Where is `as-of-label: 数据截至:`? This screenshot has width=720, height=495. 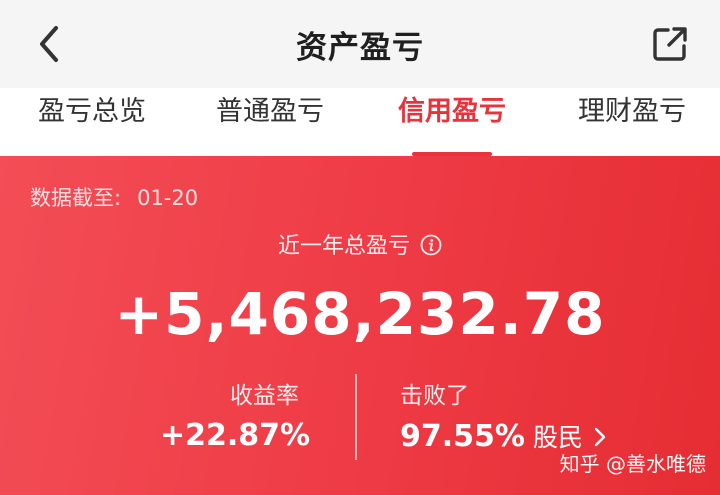
as-of-label: 数据截至: is located at coordinates (76, 198).